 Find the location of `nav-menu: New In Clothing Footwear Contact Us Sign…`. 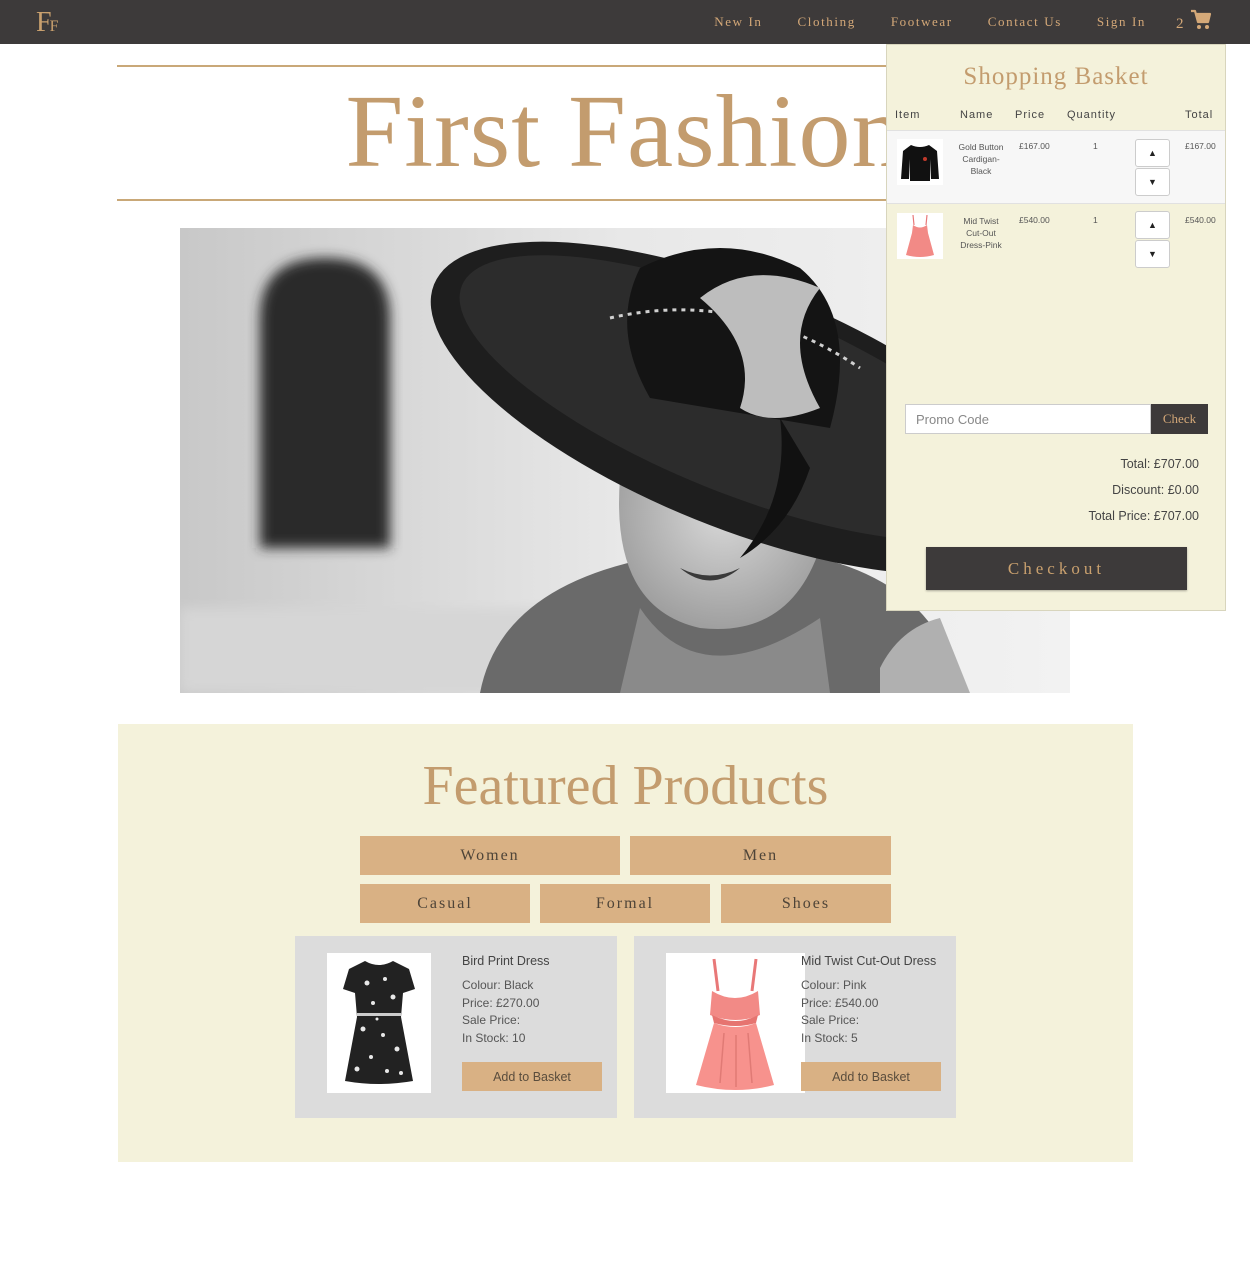

nav-menu: New In Clothing Footwear Contact Us Sign… is located at coordinates (912, 22).